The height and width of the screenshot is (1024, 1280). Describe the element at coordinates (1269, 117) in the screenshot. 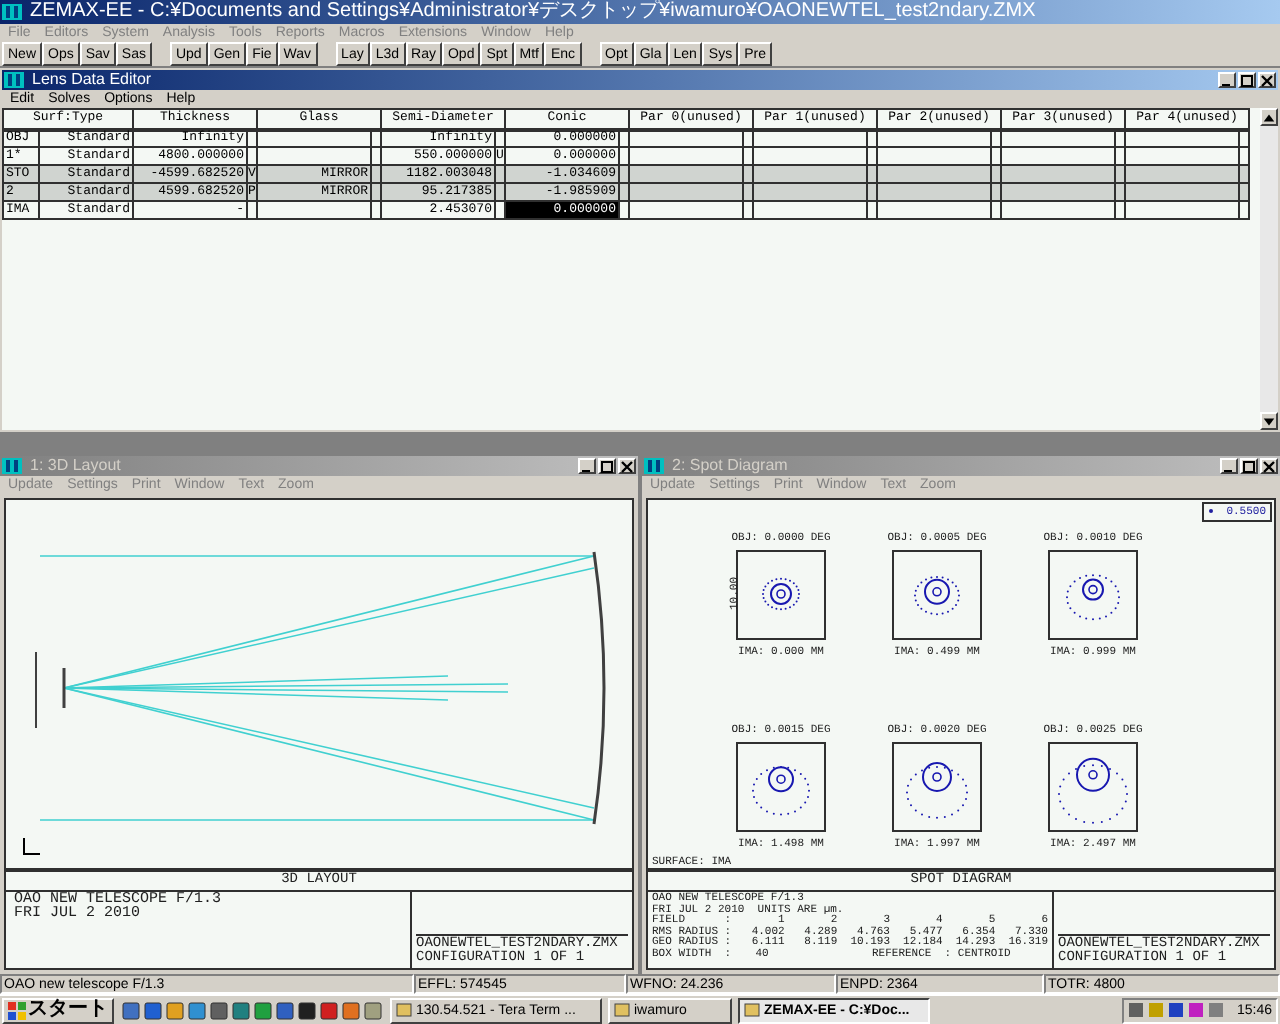

I see `scroll-up-icon` at that location.